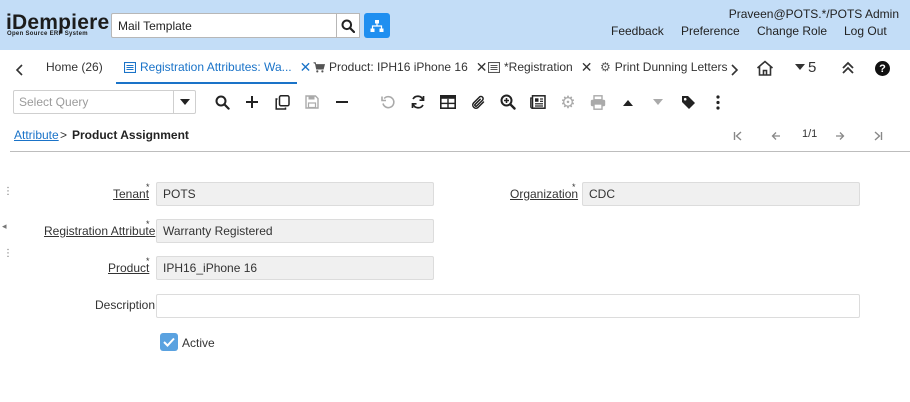 This screenshot has height=402, width=910. I want to click on tab-label: Product: IPH16 iPhone 16, so click(398, 67).